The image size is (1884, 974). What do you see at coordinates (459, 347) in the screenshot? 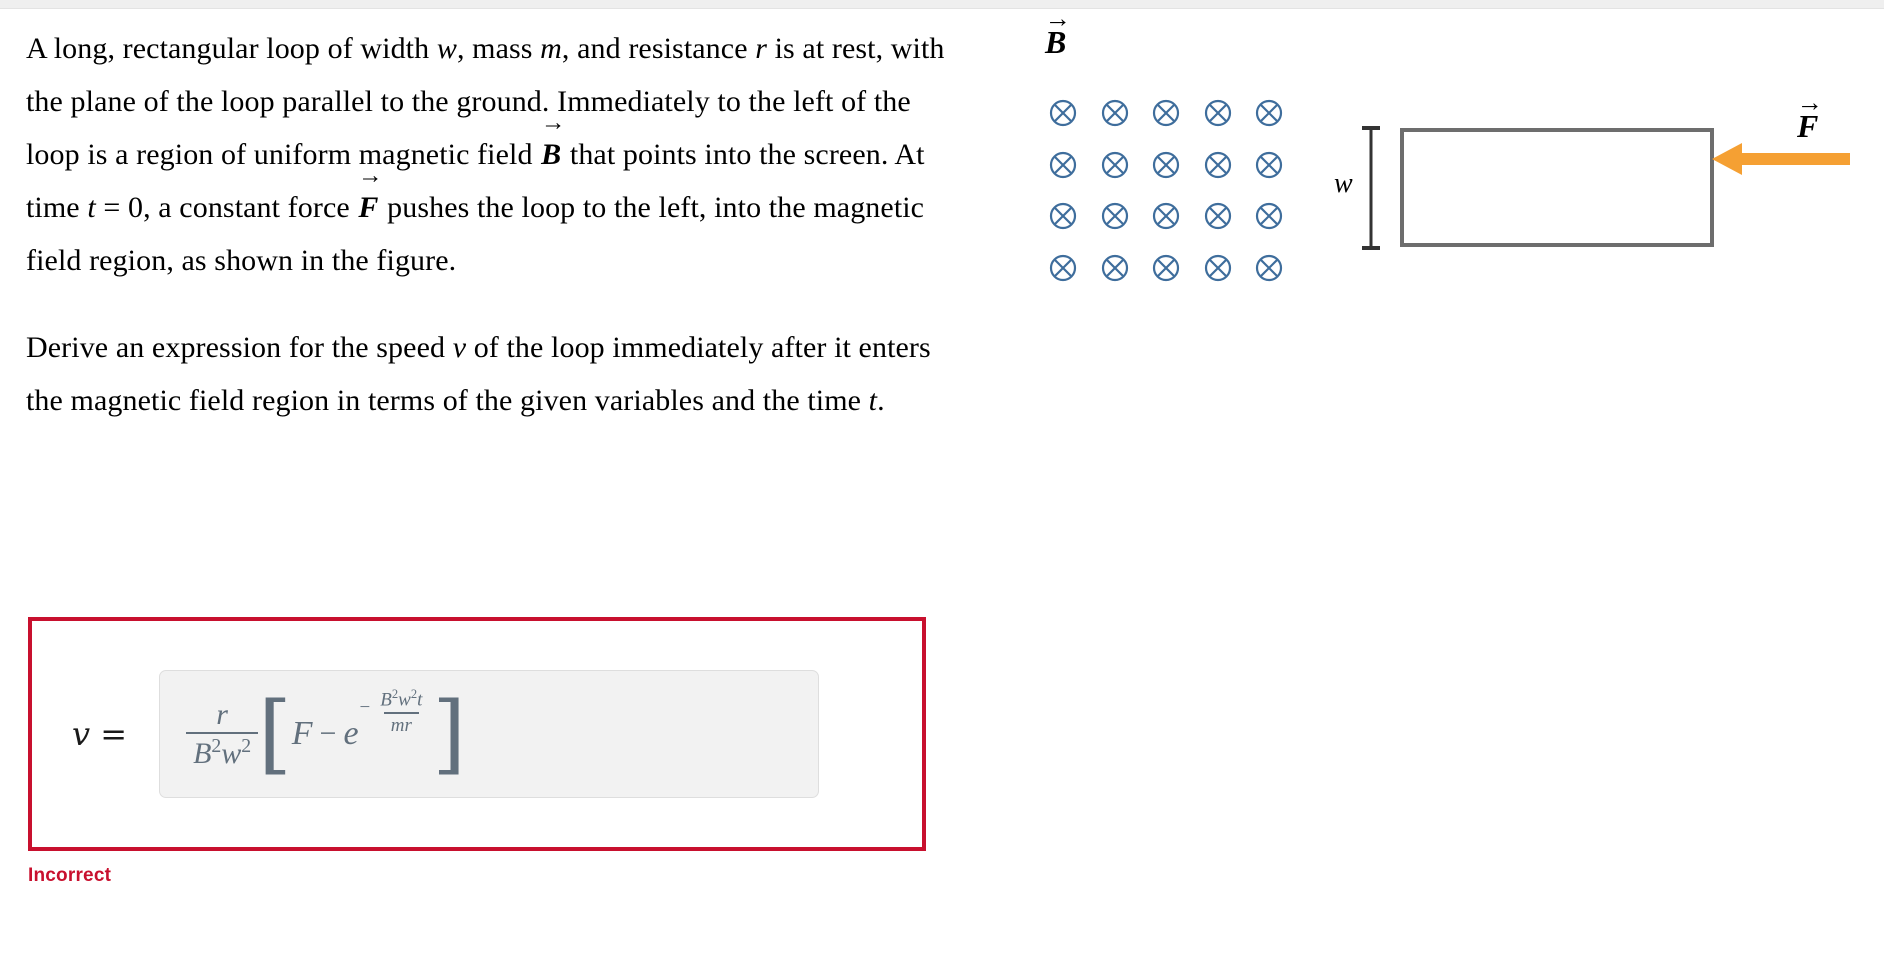
I see `variable-v: v` at bounding box center [459, 347].